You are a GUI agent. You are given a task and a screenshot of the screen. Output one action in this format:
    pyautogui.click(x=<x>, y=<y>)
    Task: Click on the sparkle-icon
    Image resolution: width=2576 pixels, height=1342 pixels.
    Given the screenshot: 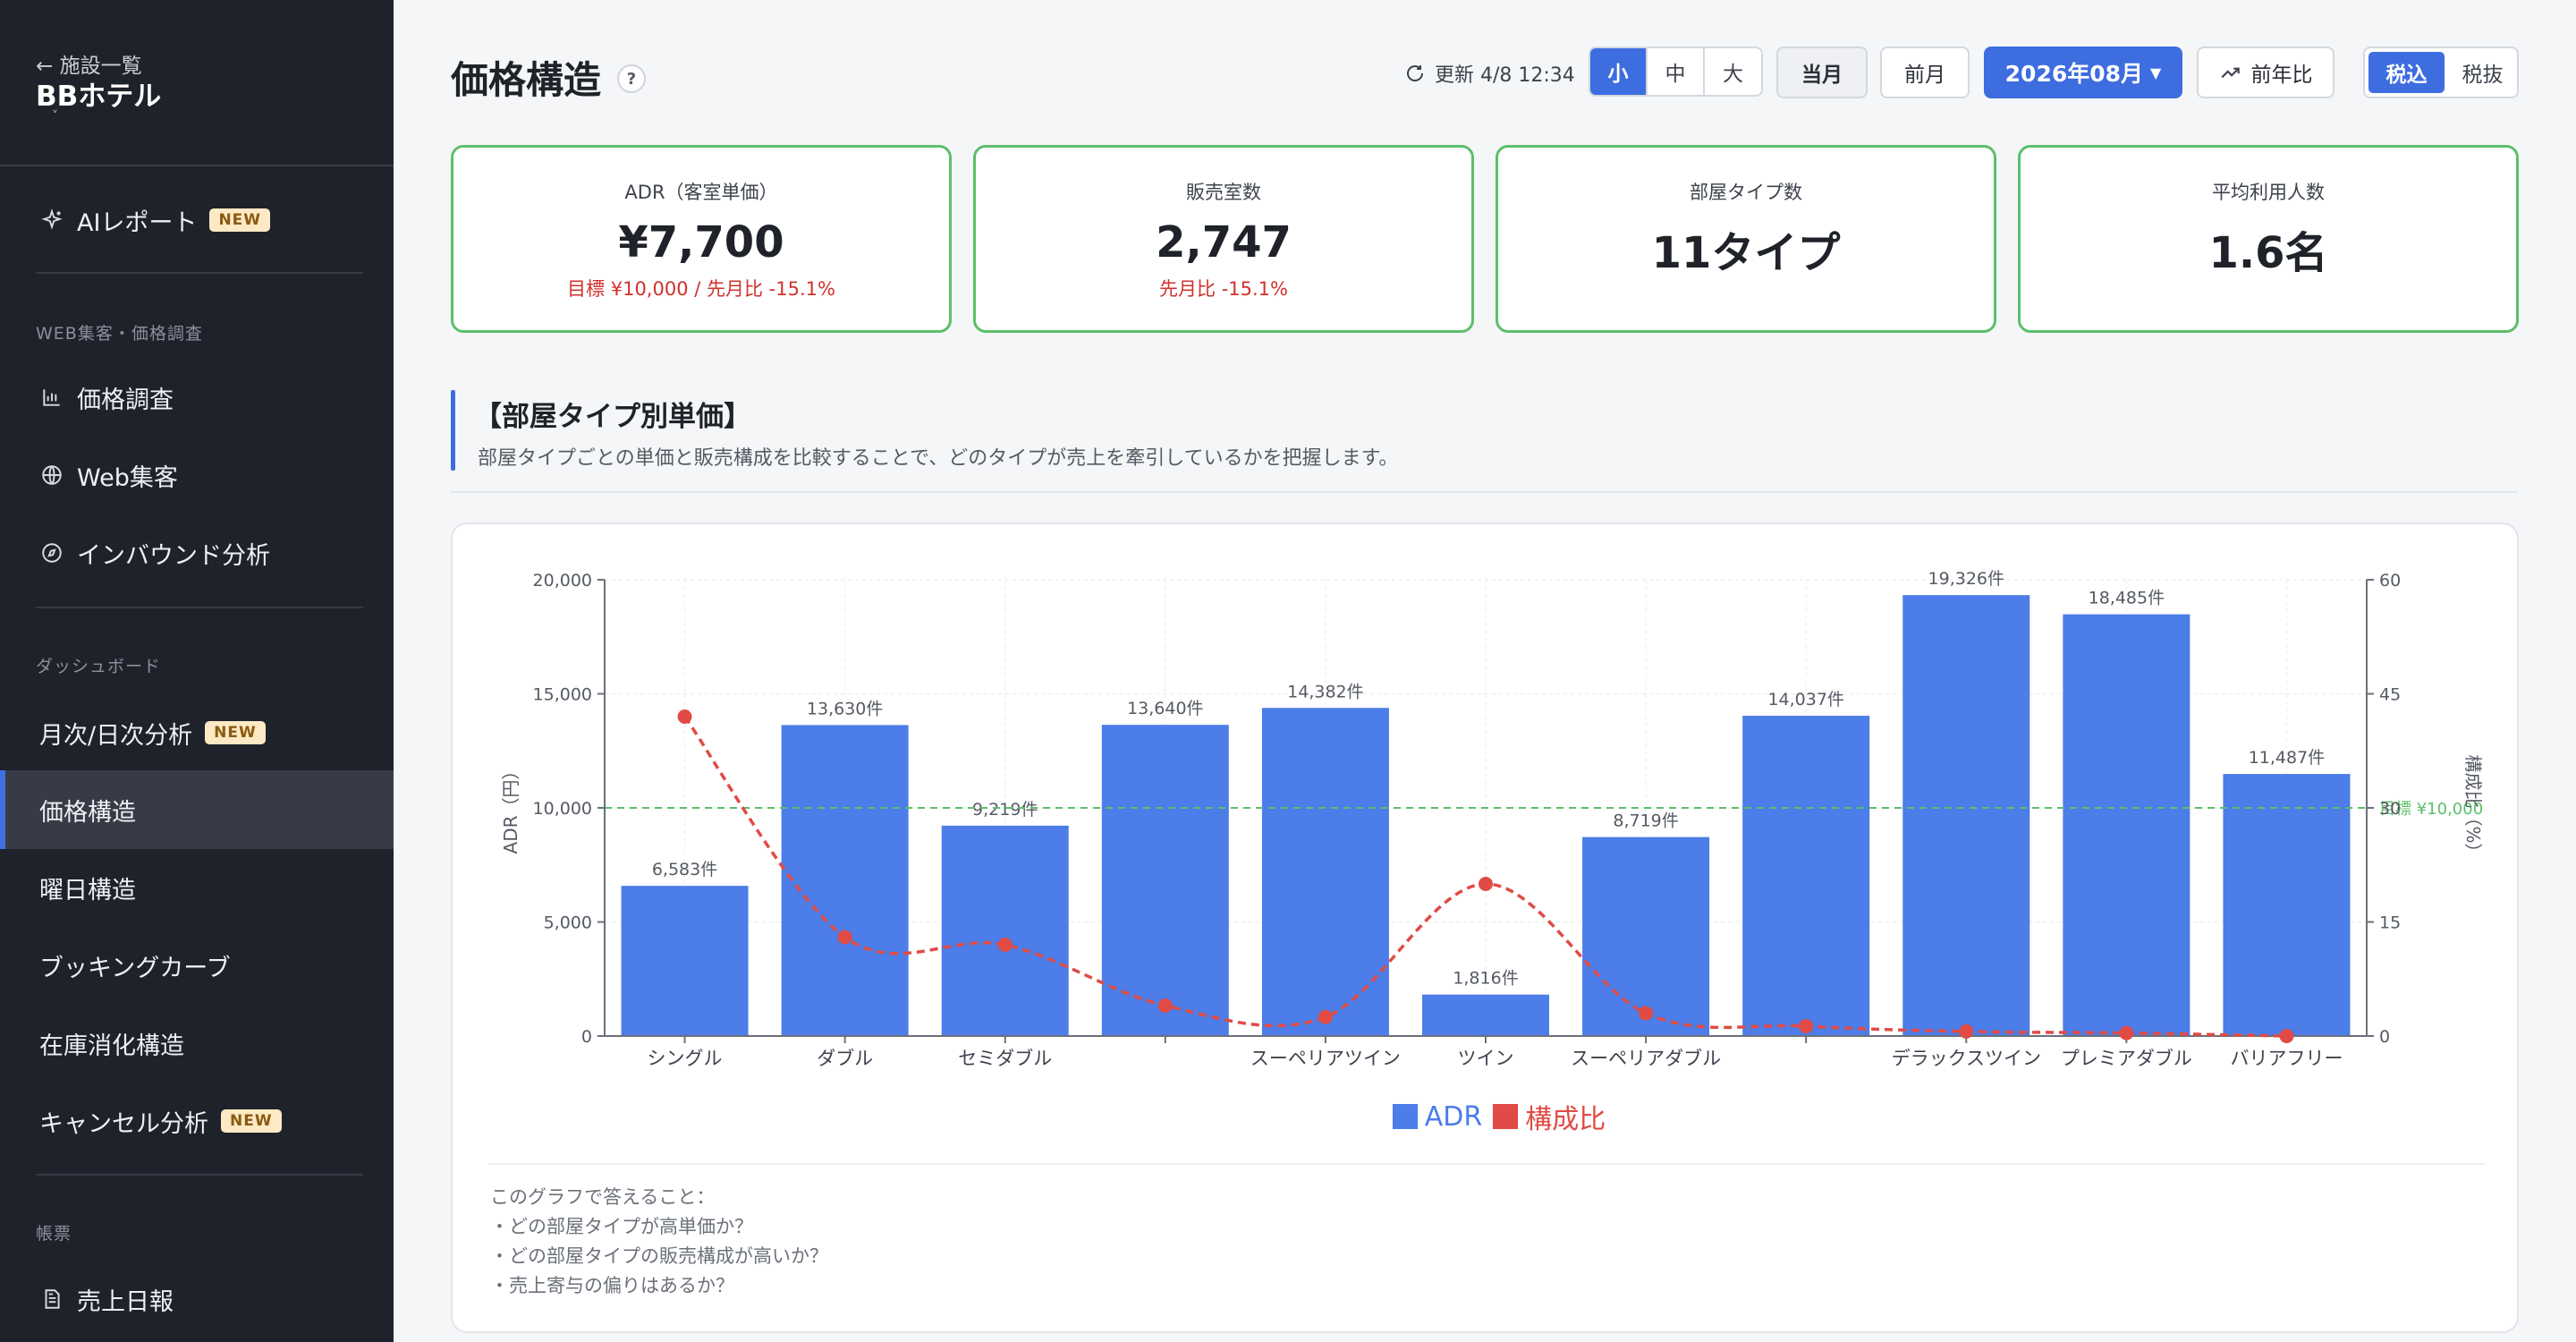 What is the action you would take?
    pyautogui.click(x=51, y=221)
    